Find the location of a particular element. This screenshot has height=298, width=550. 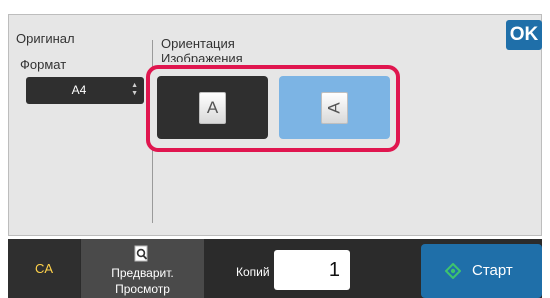

start-button: Старт is located at coordinates (481, 271).